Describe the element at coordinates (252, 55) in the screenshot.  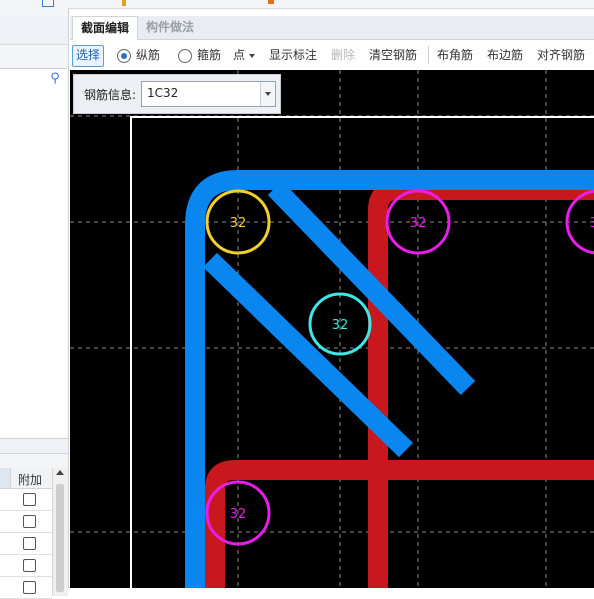
I see `chevron-down-icon` at that location.